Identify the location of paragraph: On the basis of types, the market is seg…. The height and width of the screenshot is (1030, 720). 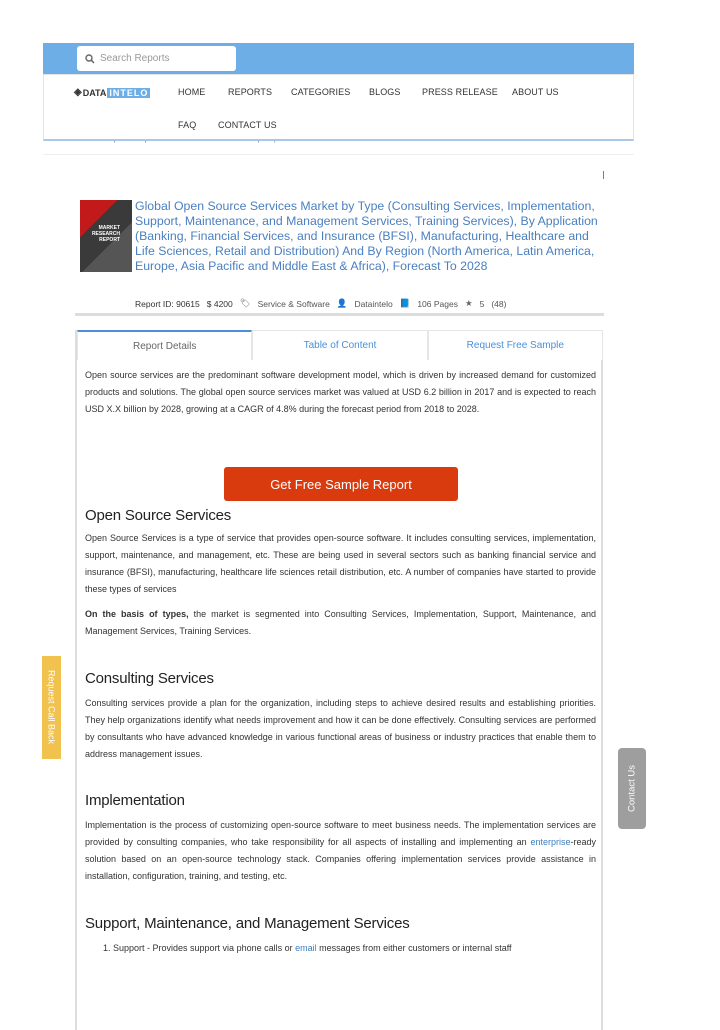
(340, 623).